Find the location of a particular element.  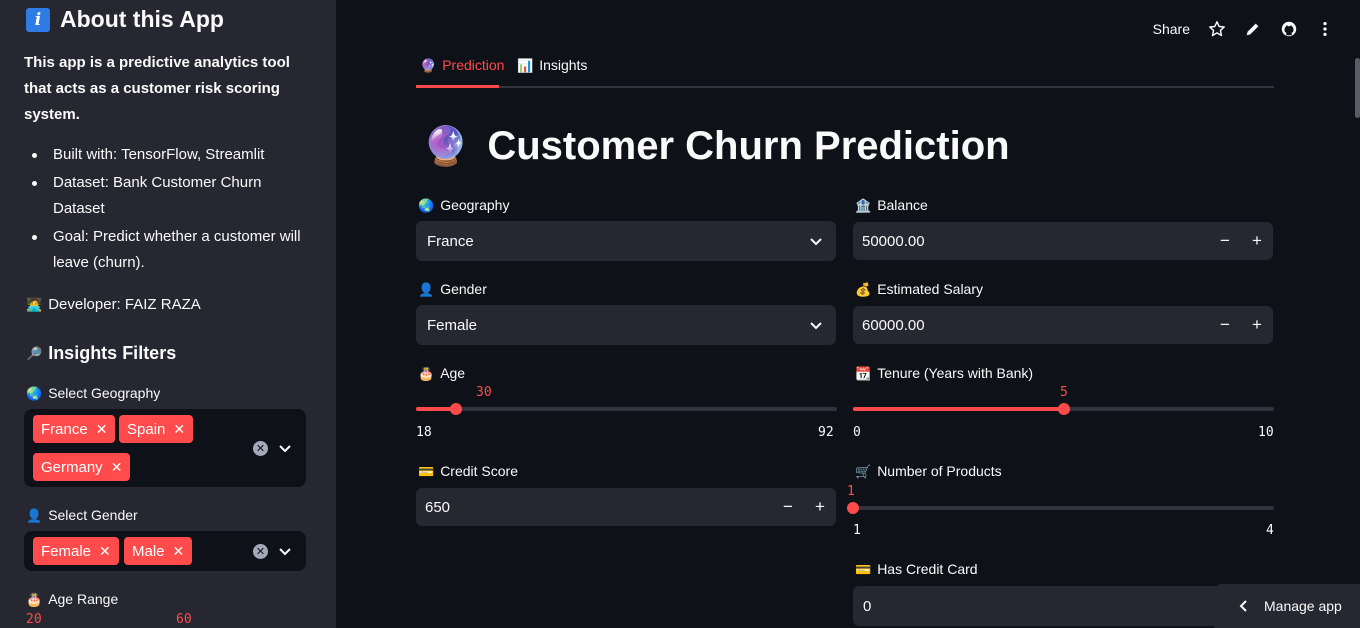

age-slider is located at coordinates (626, 409).